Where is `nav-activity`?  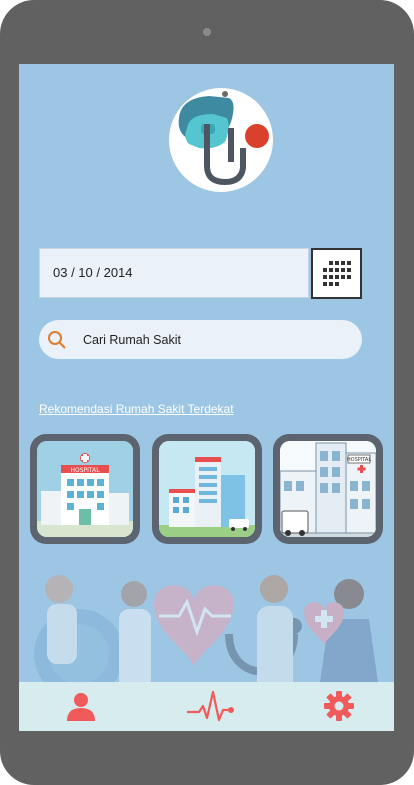
nav-activity is located at coordinates (212, 706).